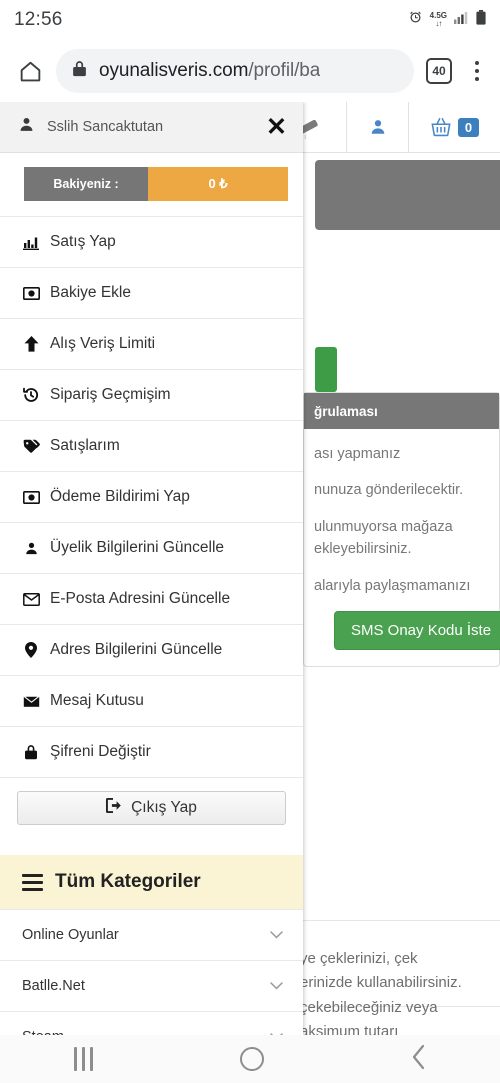 The height and width of the screenshot is (1083, 500). What do you see at coordinates (389, 490) in the screenshot?
I see `panel-line: nunuza gönderilecektir.` at bounding box center [389, 490].